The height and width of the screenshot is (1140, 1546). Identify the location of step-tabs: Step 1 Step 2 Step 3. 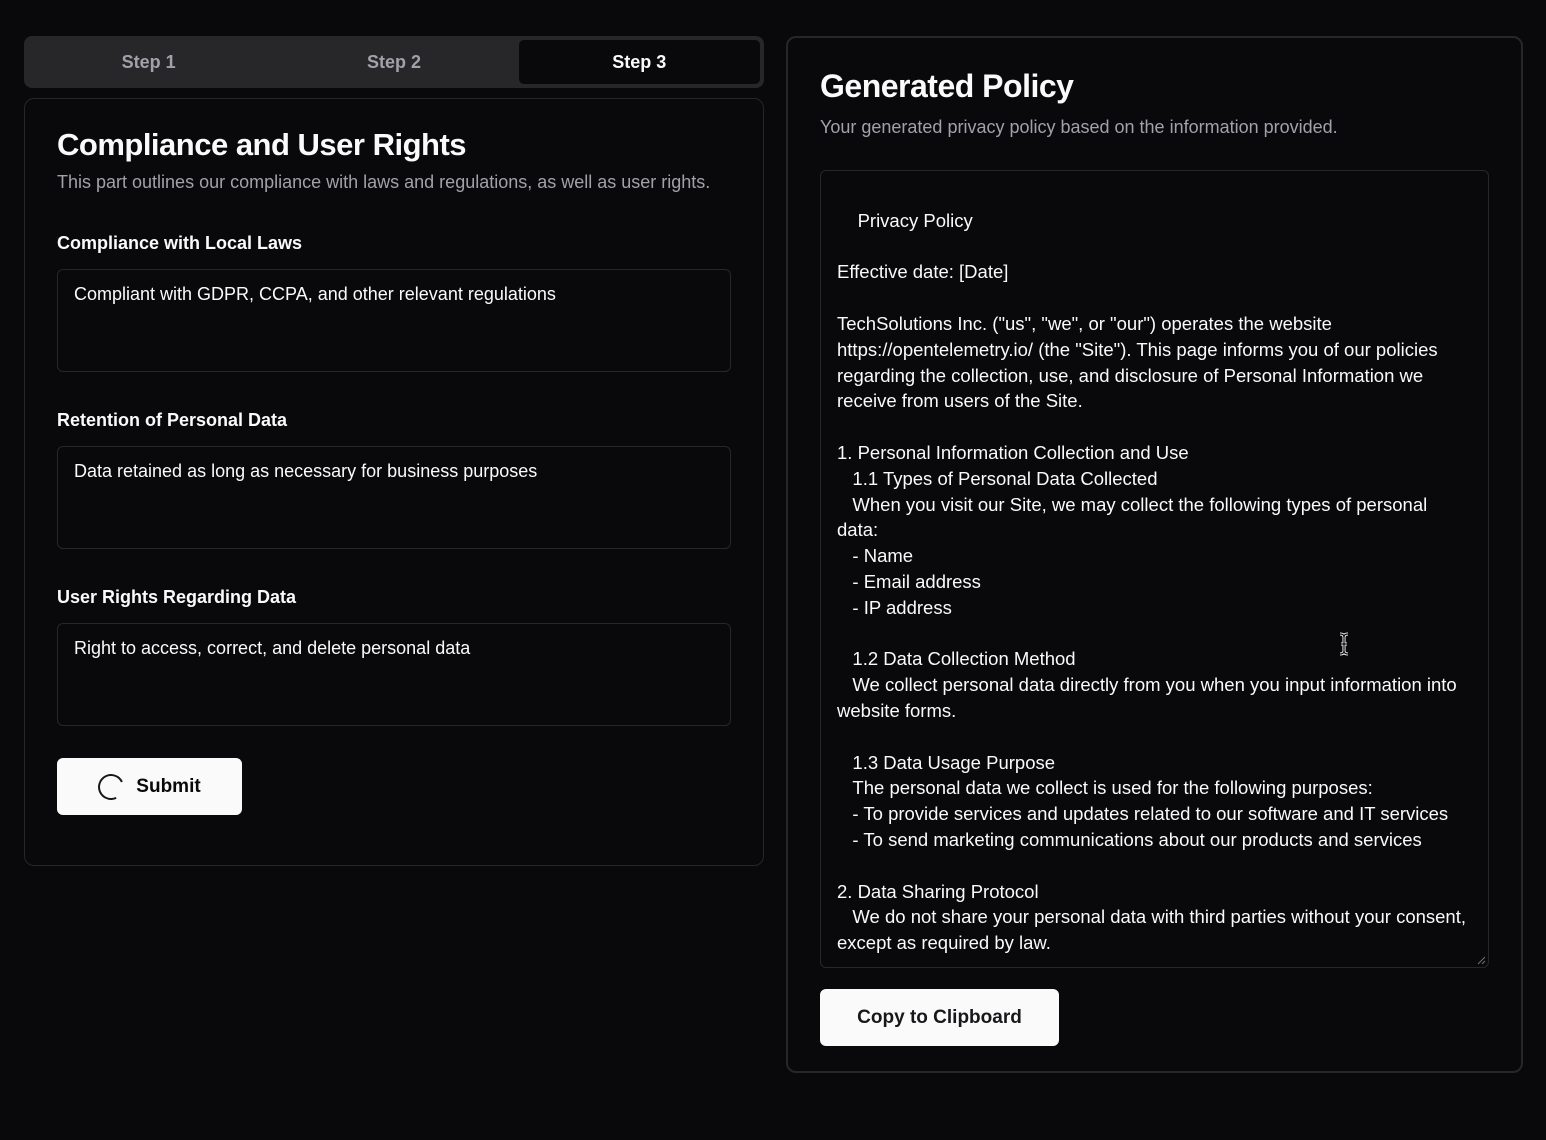
(394, 62).